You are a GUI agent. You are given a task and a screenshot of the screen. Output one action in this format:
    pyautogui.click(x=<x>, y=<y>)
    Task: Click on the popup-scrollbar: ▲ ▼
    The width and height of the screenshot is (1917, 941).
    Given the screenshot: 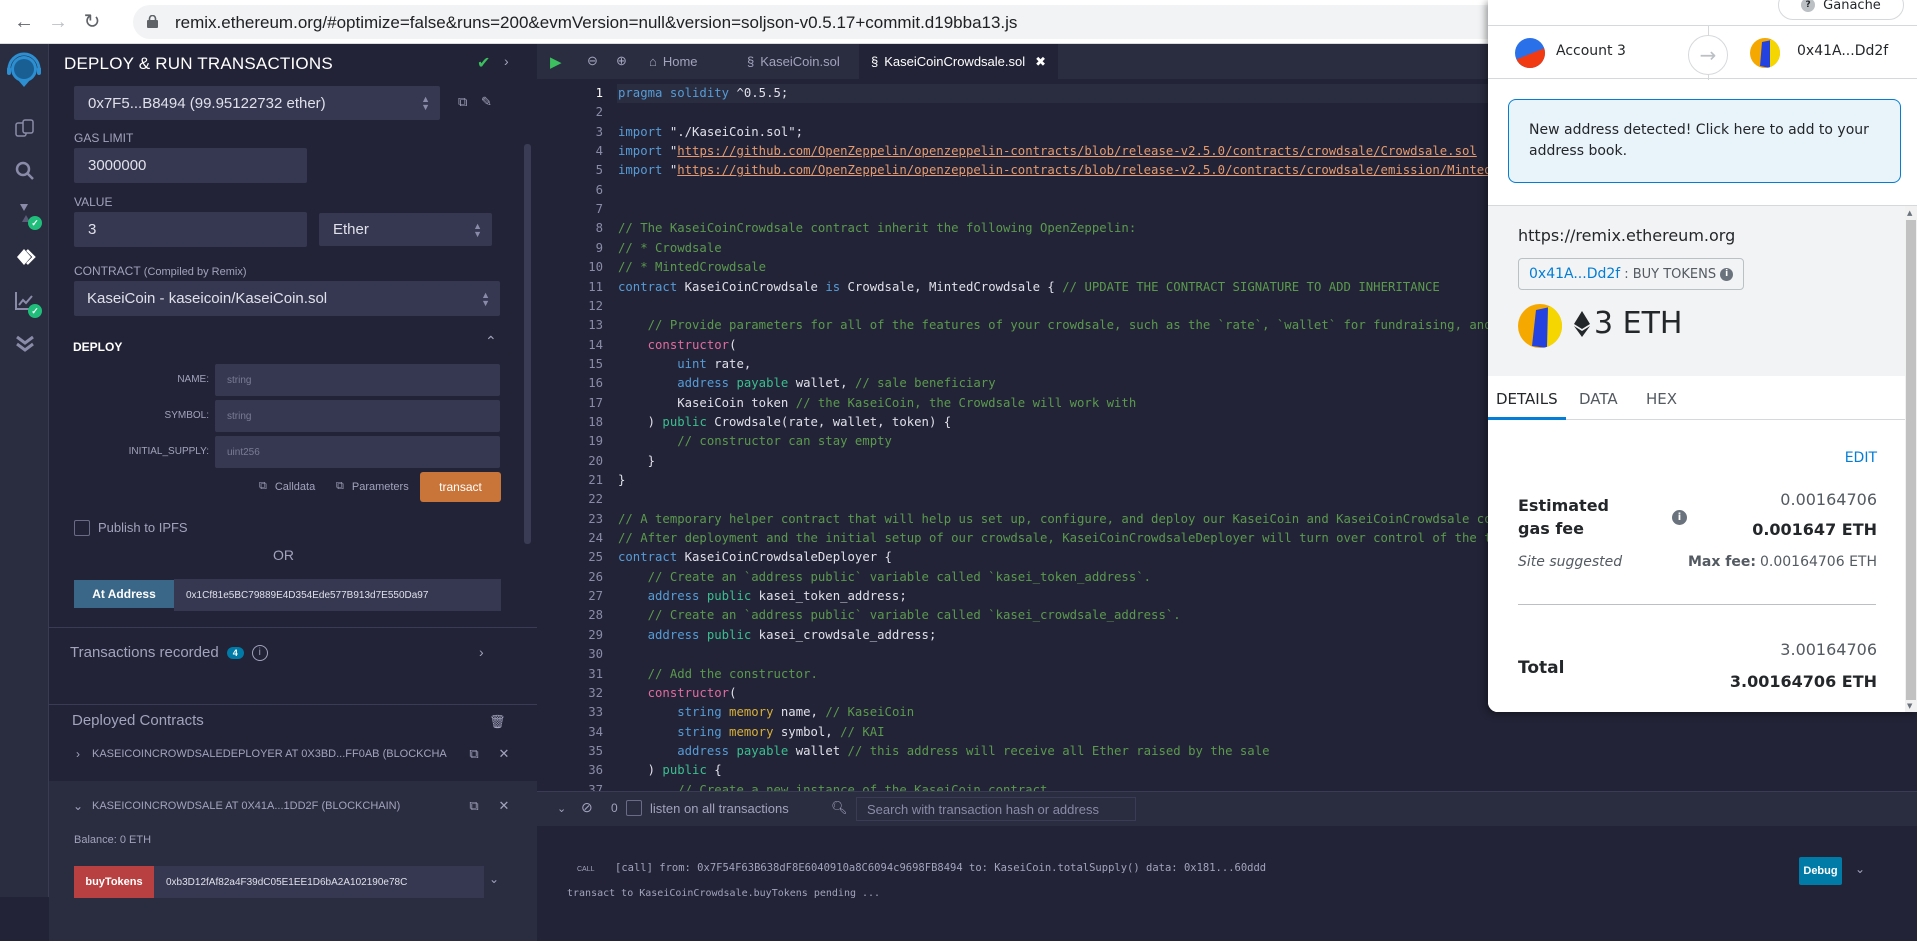 What is the action you would take?
    pyautogui.click(x=1911, y=459)
    